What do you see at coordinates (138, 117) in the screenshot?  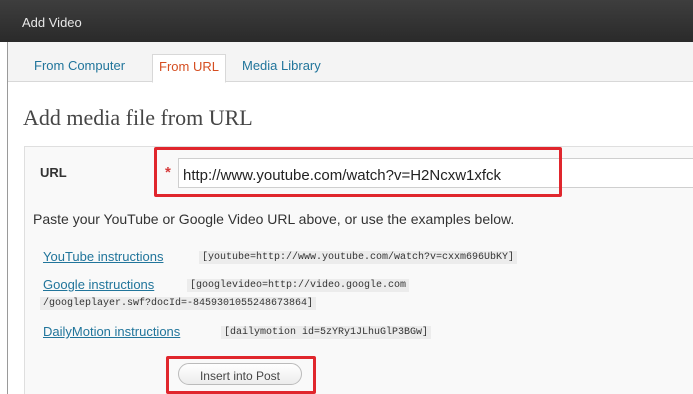 I see `page-title: Add media file from URL` at bounding box center [138, 117].